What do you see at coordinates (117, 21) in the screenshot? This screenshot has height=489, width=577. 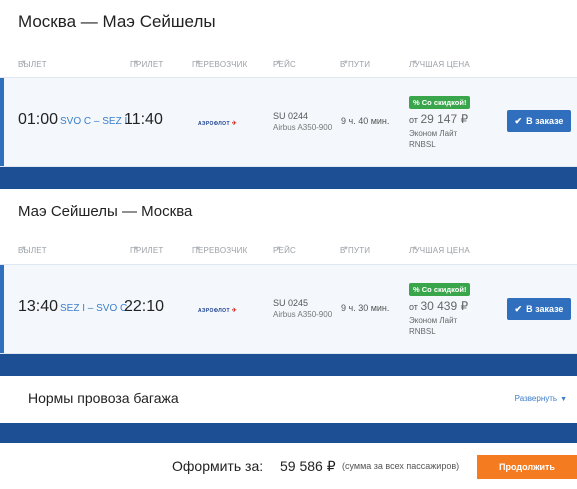 I see `route-title-outbound: Москва — Маэ Сейшелы` at bounding box center [117, 21].